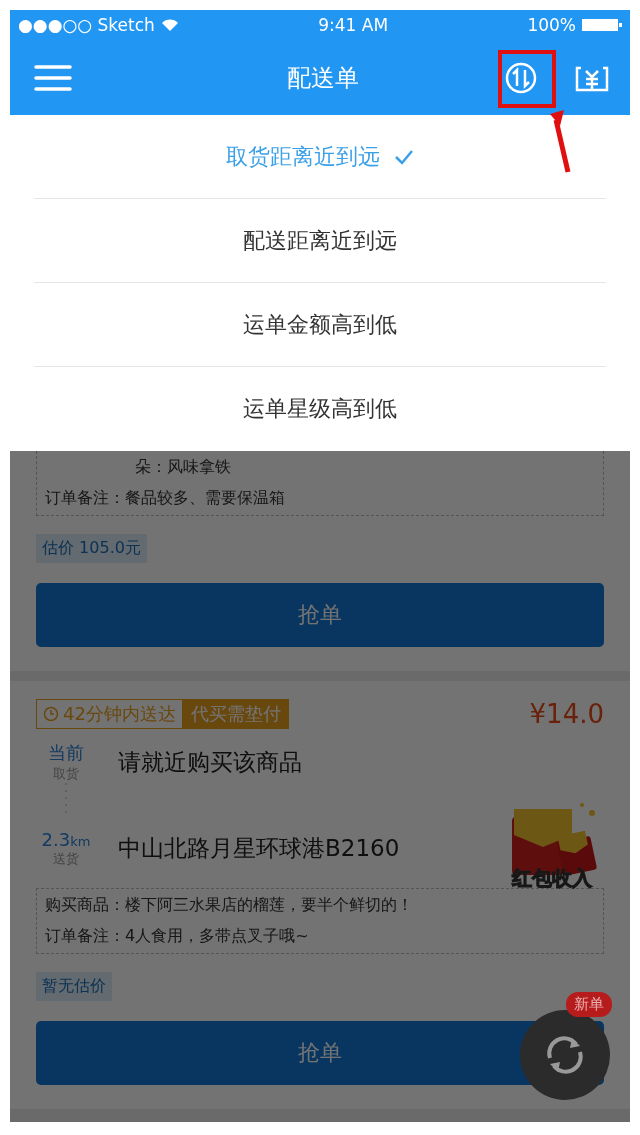  Describe the element at coordinates (229, 905) in the screenshot. I see `detail-text: 购买商品：楼下阿三水果店的榴莲，要半个鲜切的！` at that location.